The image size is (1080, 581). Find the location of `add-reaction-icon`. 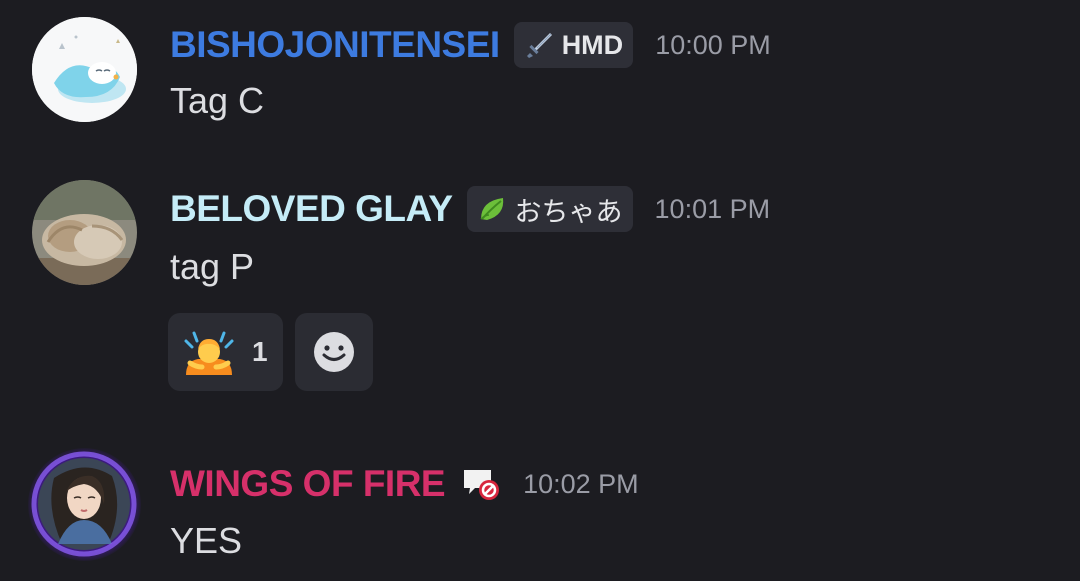

add-reaction-icon is located at coordinates (334, 352).